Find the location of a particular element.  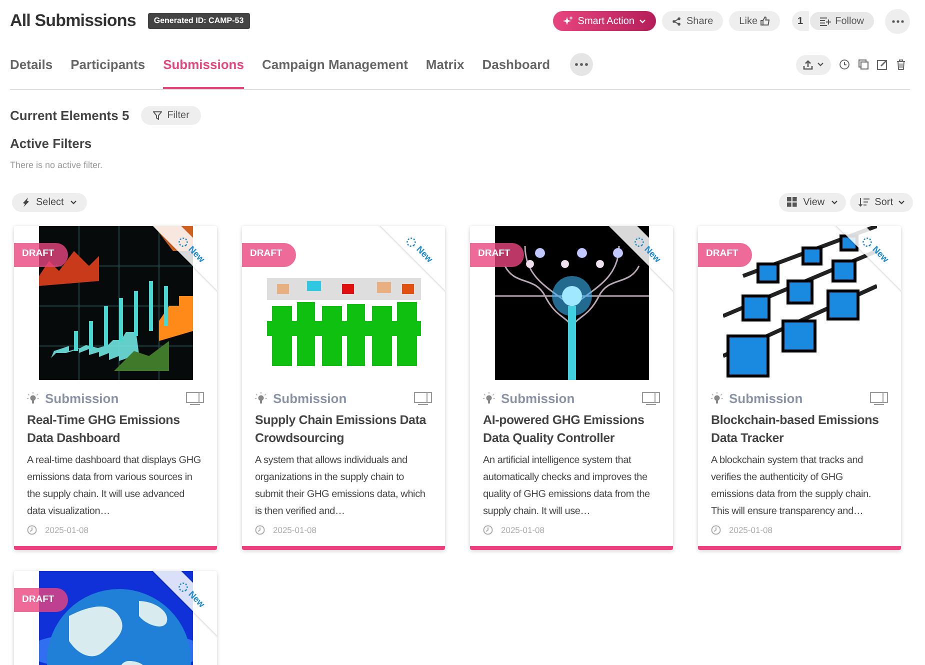

tab: Matrix is located at coordinates (445, 64).